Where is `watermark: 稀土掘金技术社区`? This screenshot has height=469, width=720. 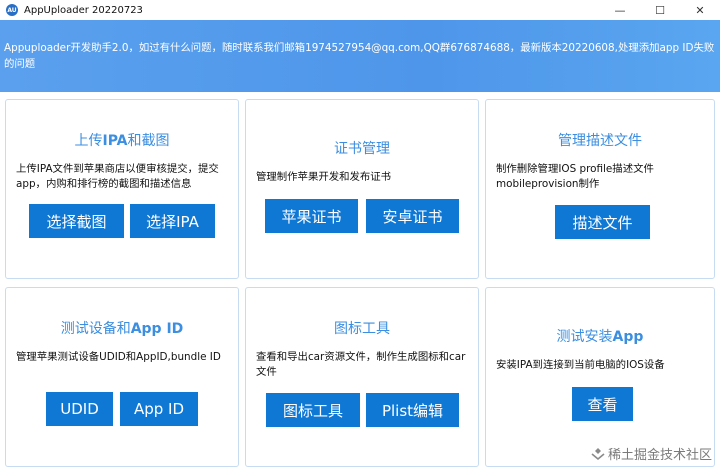 watermark: 稀土掘金技术社区 is located at coordinates (651, 453).